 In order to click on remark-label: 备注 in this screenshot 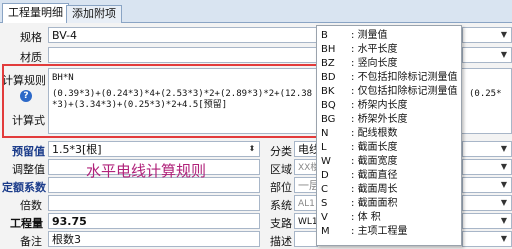, I will do `click(31, 241)`.